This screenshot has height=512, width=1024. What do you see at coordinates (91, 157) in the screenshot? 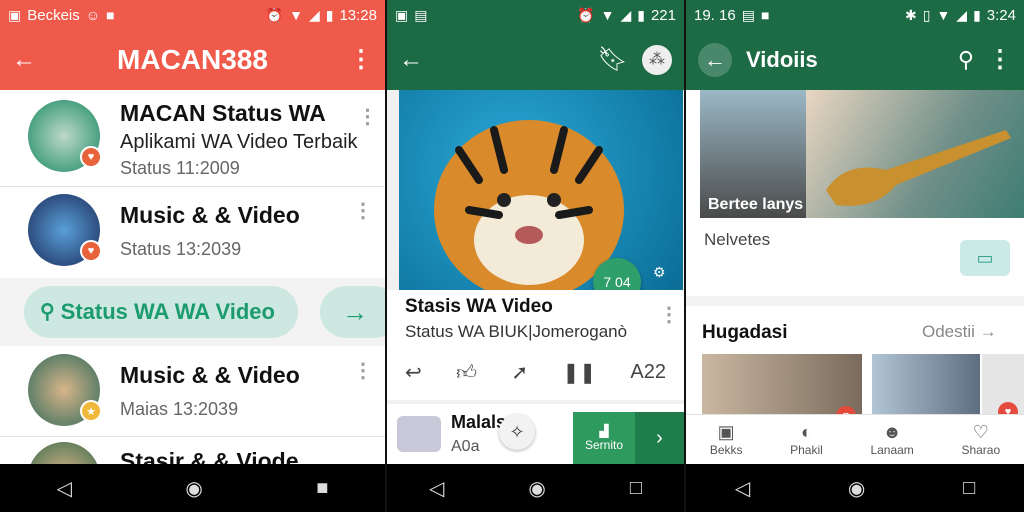
I see `badge-icon: ♥` at bounding box center [91, 157].